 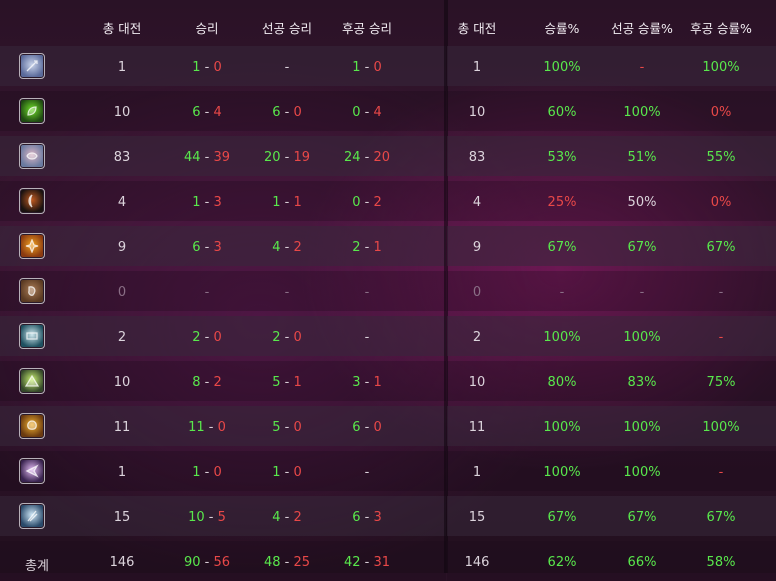 What do you see at coordinates (207, 517) in the screenshot?
I see `win-loss-record: 10 - 5` at bounding box center [207, 517].